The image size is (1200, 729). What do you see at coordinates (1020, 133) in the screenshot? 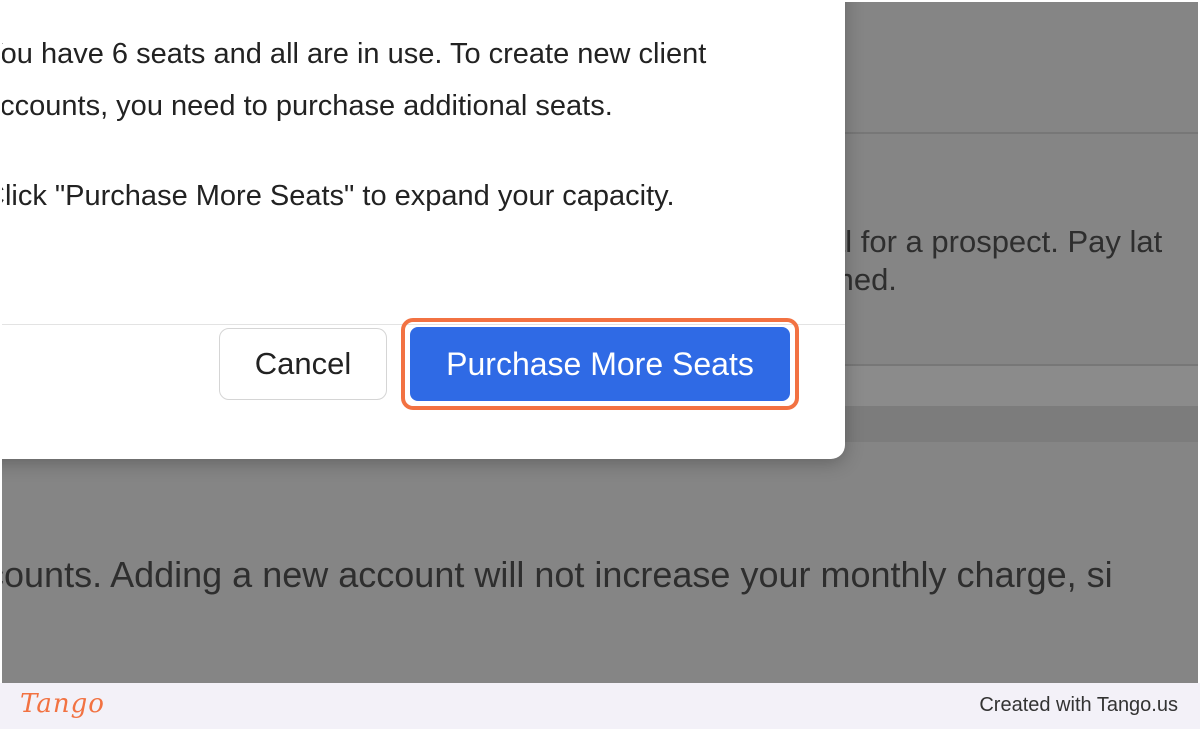
I see `background-divider` at bounding box center [1020, 133].